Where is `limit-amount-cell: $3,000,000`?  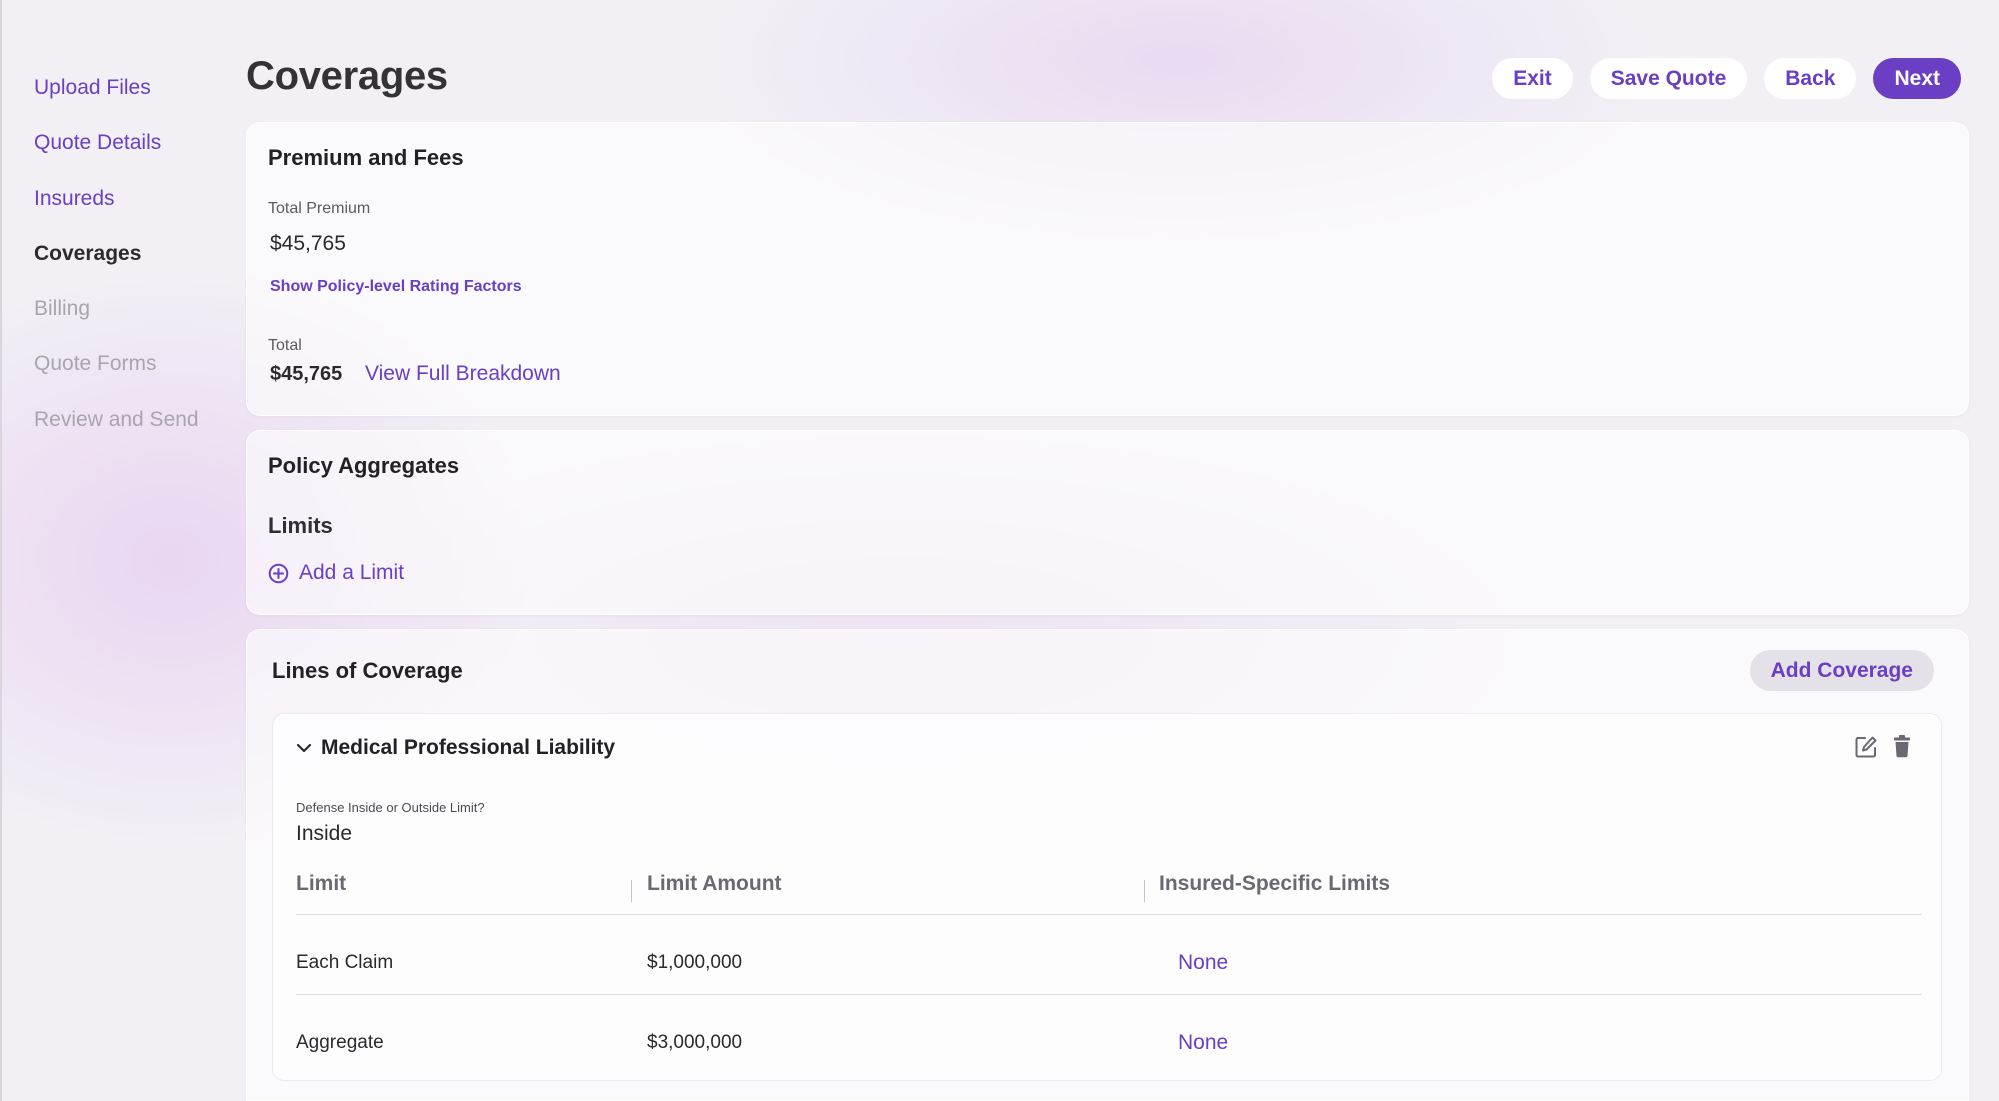
limit-amount-cell: $3,000,000 is located at coordinates (695, 1042).